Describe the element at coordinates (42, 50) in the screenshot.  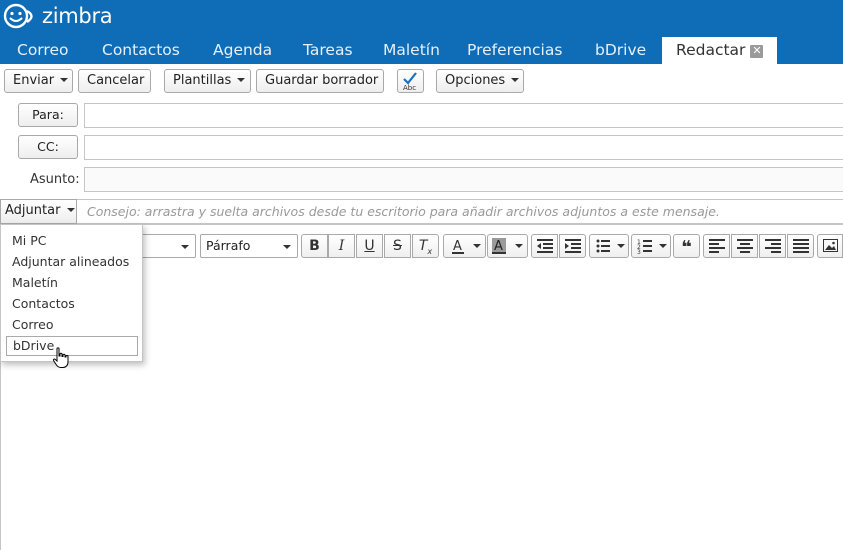
I see `tab-correo: Correo` at that location.